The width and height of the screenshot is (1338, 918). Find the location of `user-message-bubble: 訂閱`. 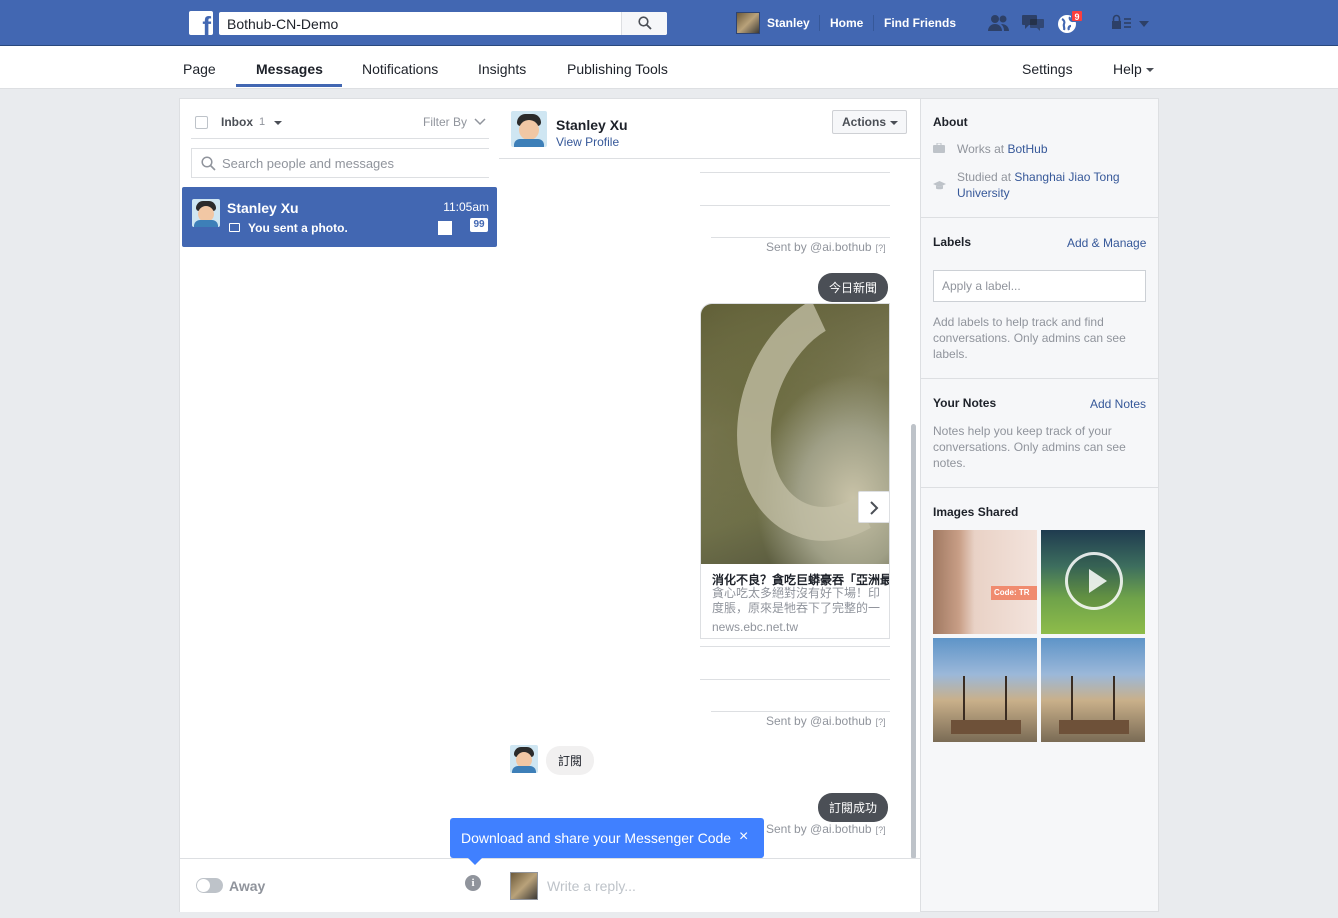

user-message-bubble: 訂閱 is located at coordinates (570, 760).